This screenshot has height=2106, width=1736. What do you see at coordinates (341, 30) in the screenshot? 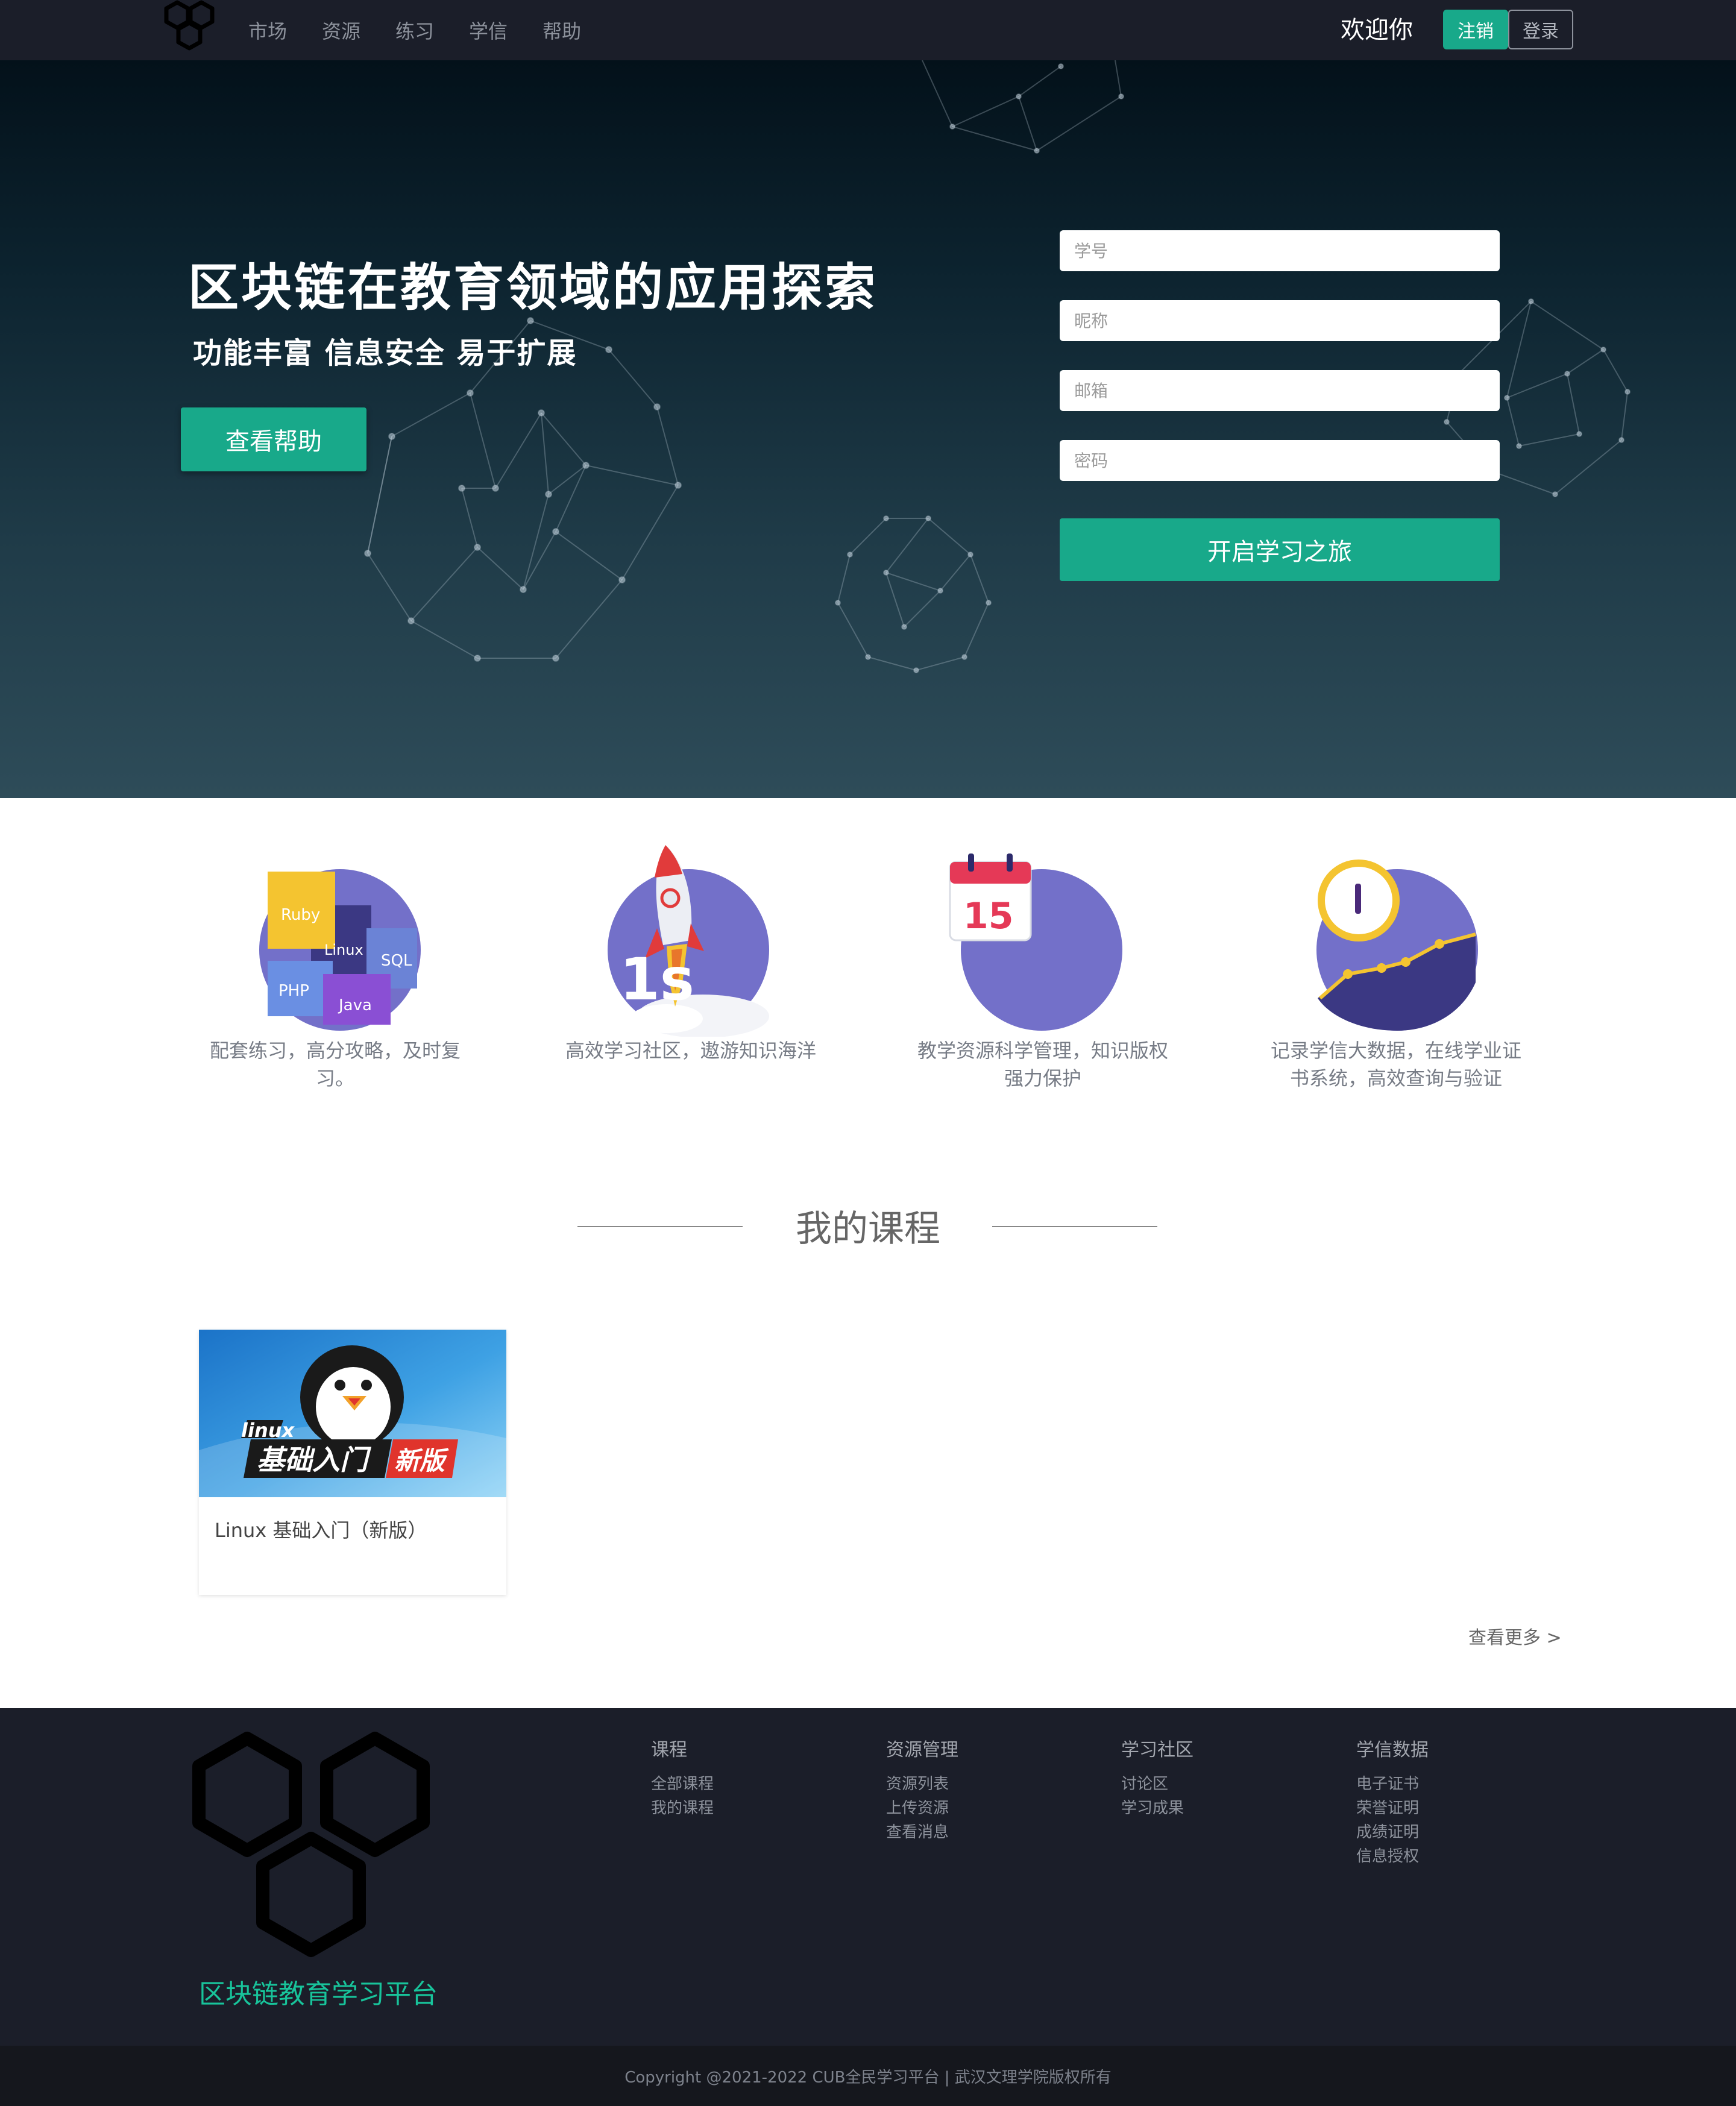
I see `nav-resources: 资源` at bounding box center [341, 30].